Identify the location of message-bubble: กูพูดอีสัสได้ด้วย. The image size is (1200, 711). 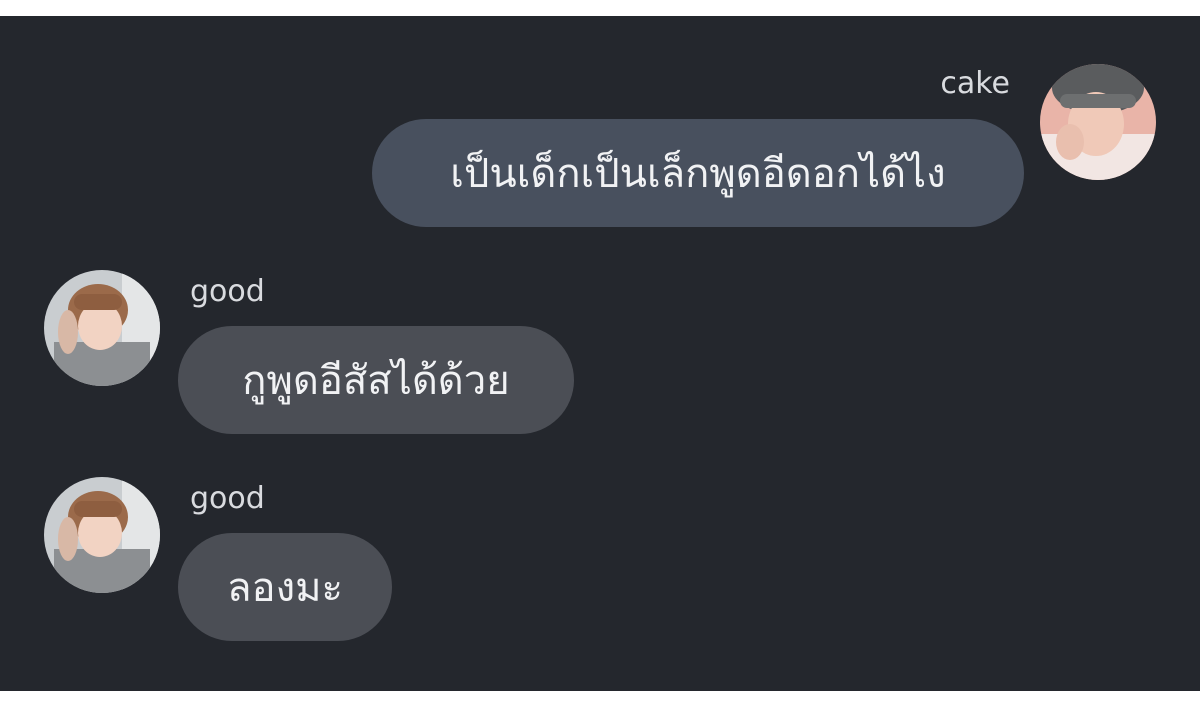
(376, 380).